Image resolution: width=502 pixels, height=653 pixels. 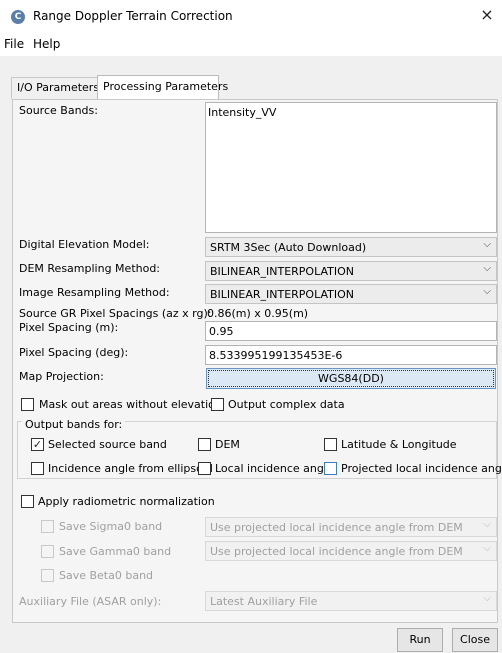 I want to click on tab-processing-parameters: Processing Parameters, so click(x=162, y=87).